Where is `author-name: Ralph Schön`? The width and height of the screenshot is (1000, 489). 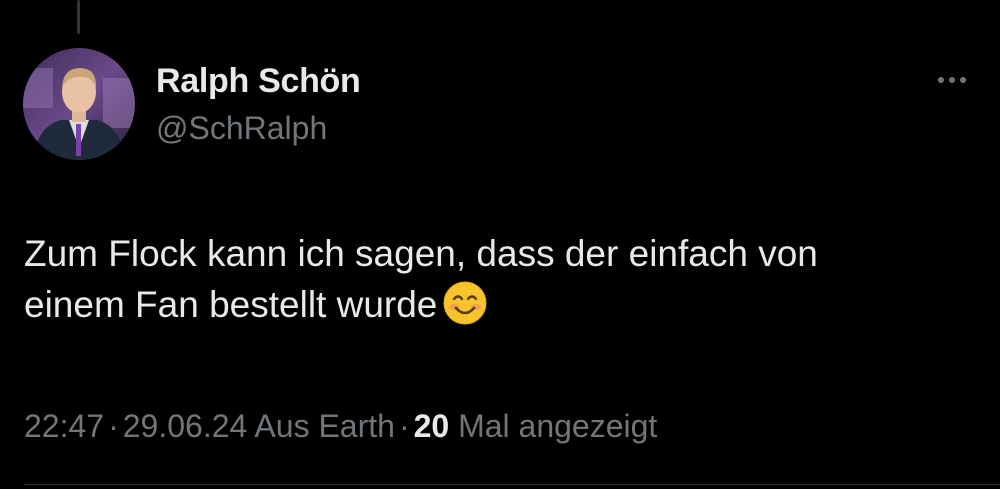
author-name: Ralph Schön is located at coordinates (258, 81).